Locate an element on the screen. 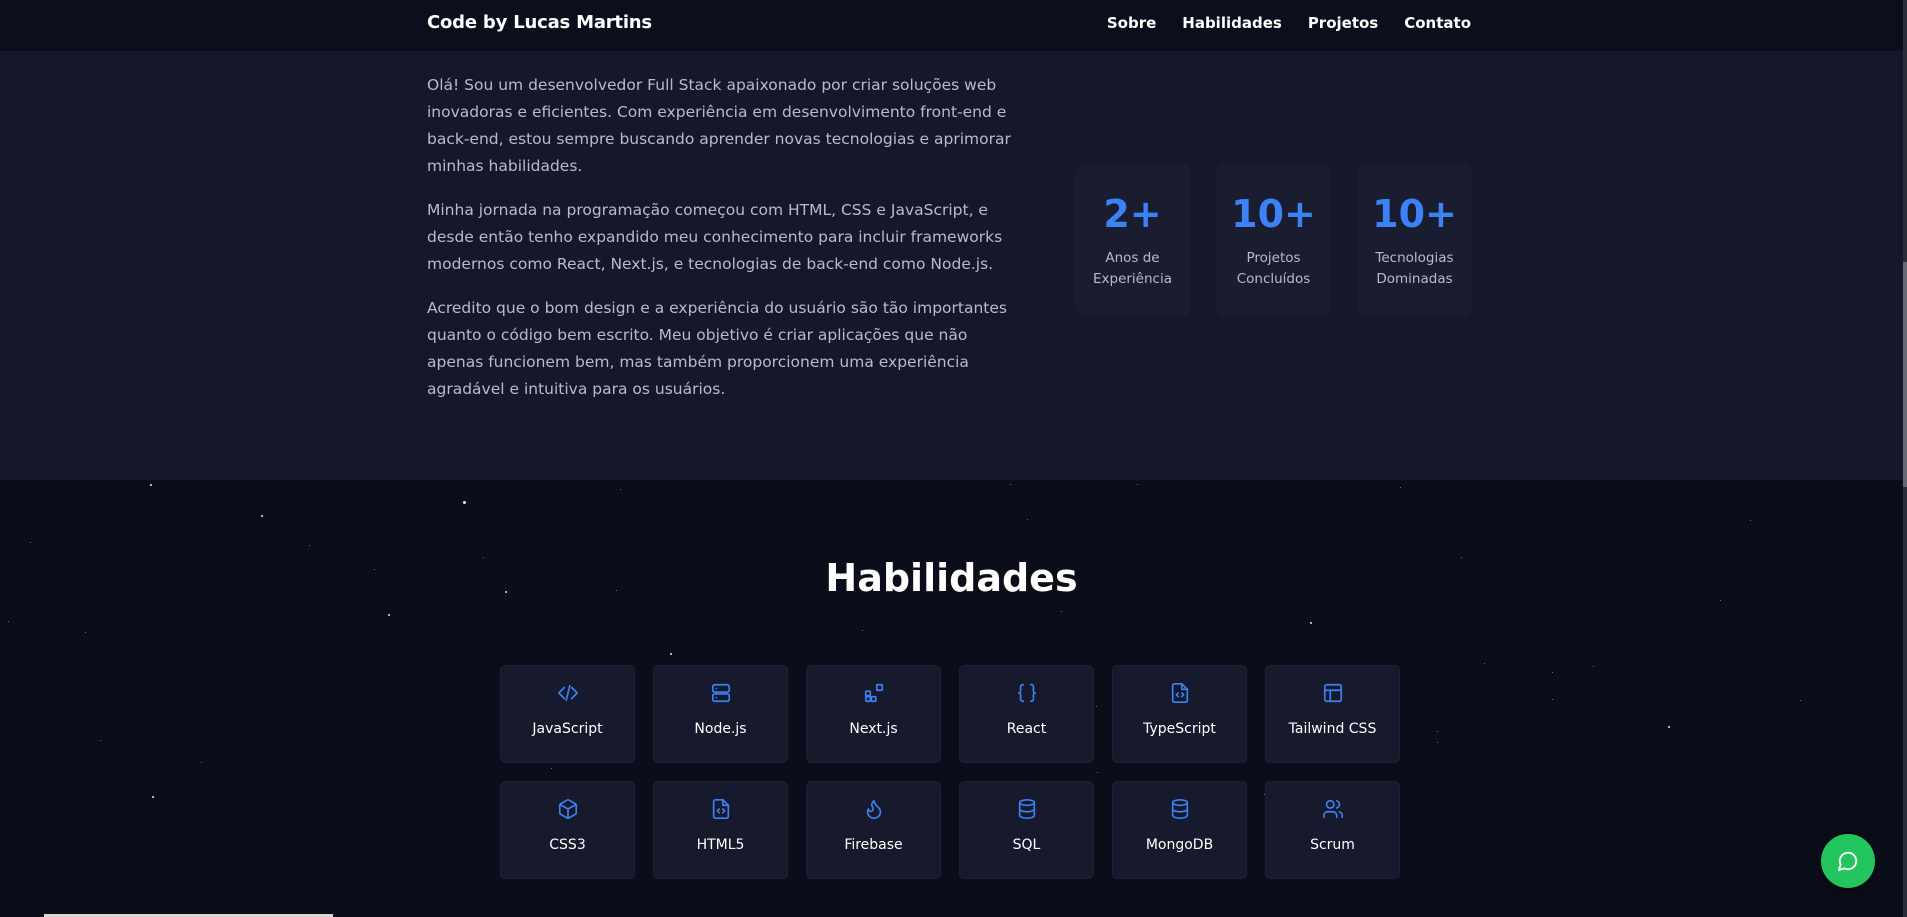  nav-sobre: Sobre is located at coordinates (1131, 23).